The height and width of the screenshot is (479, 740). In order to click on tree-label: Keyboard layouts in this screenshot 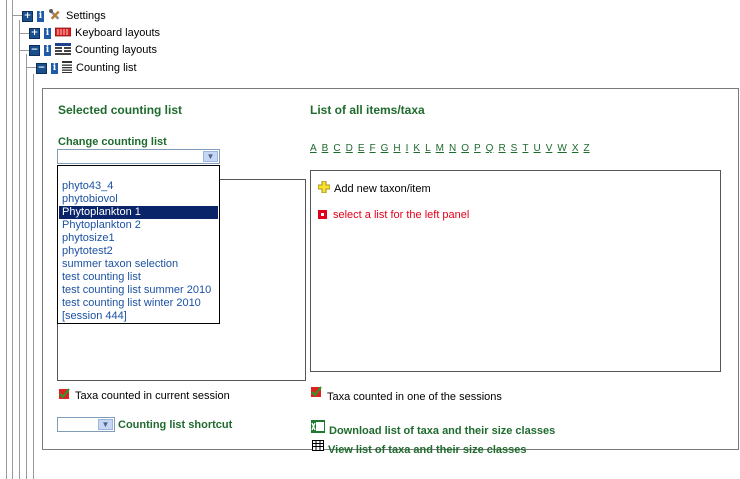, I will do `click(117, 33)`.